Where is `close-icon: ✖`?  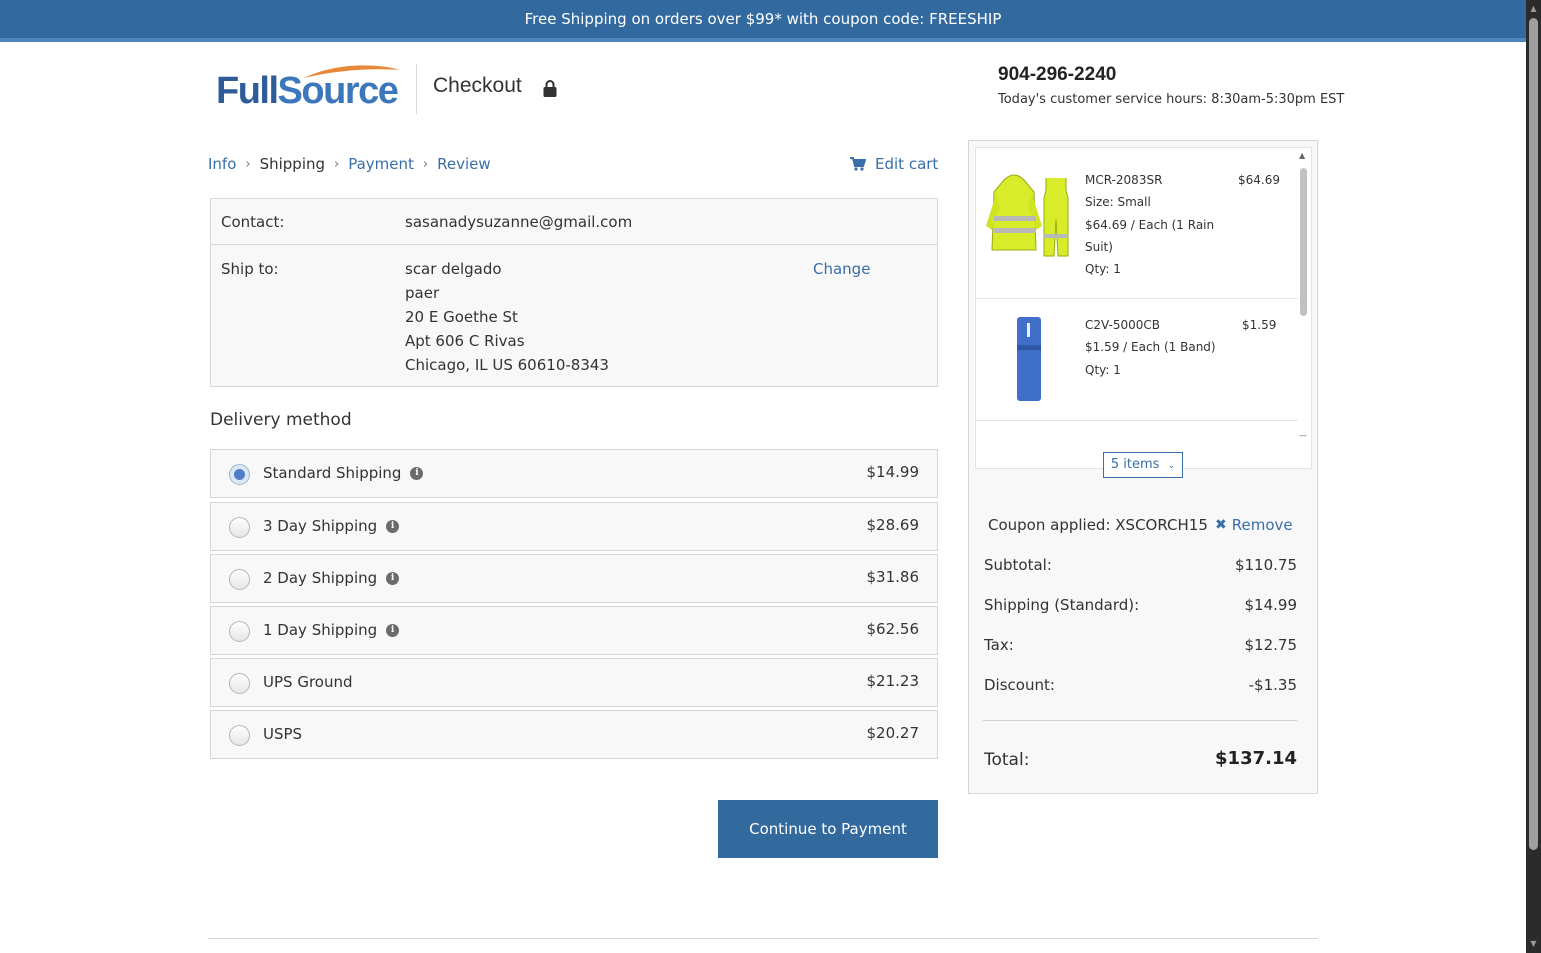 close-icon: ✖ is located at coordinates (1221, 525).